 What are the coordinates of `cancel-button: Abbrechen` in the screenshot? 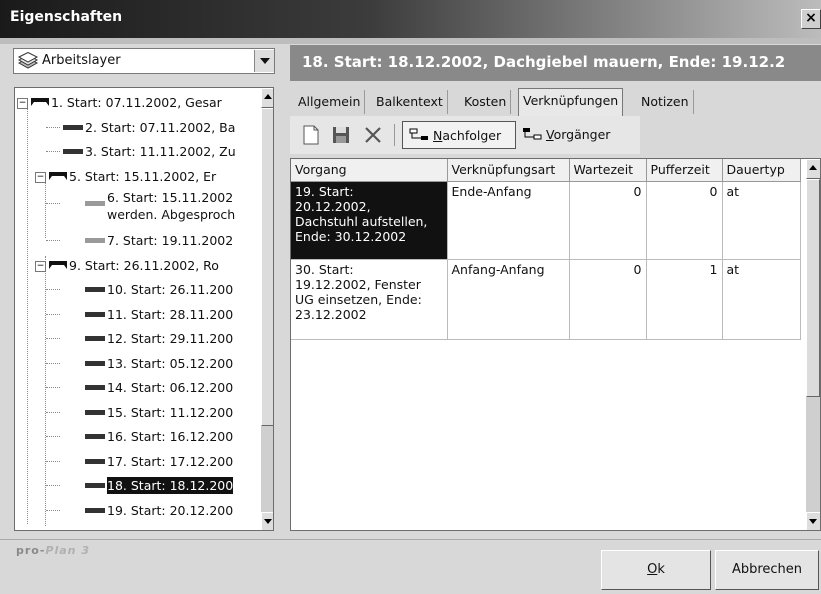 It's located at (767, 570).